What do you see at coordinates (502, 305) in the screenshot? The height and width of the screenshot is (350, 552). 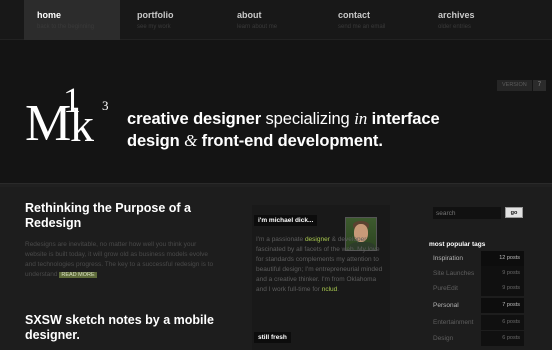 I see `tag-count: 7 posts` at bounding box center [502, 305].